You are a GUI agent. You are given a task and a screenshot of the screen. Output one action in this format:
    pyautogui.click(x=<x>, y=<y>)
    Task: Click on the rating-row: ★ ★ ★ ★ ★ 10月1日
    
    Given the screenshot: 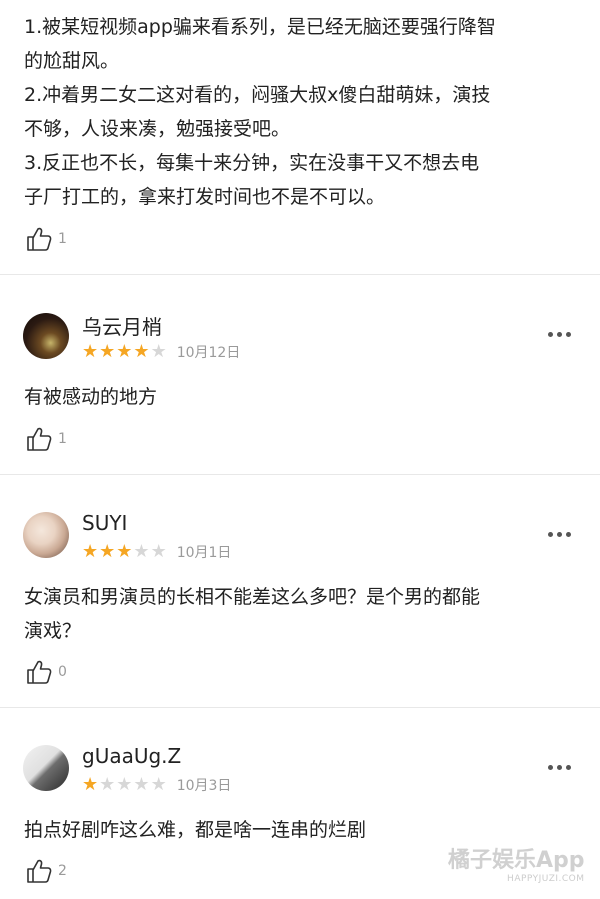 What is the action you would take?
    pyautogui.click(x=156, y=552)
    